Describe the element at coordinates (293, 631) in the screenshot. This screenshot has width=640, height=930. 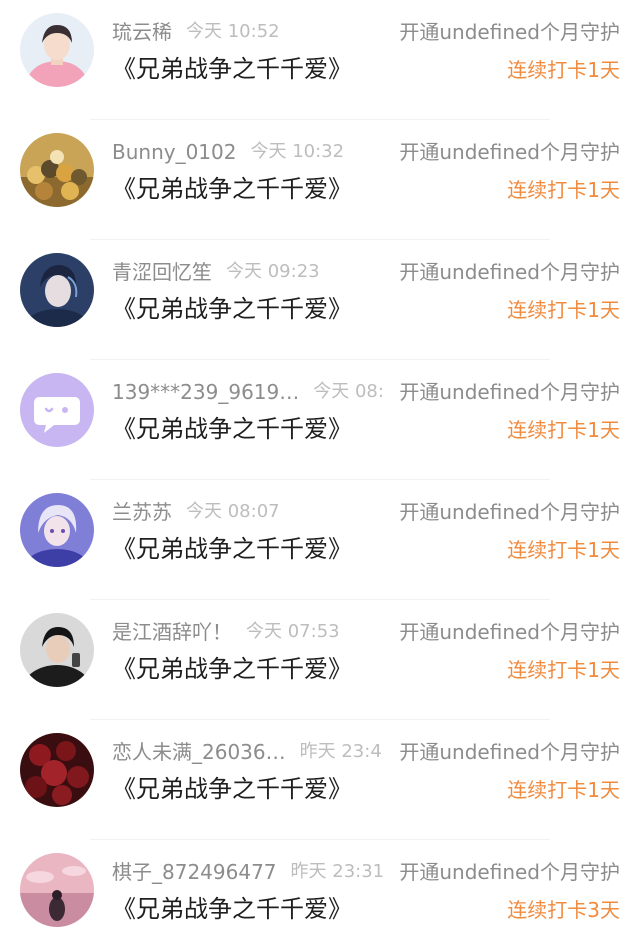
I see `timestamp: 今天 07:53` at that location.